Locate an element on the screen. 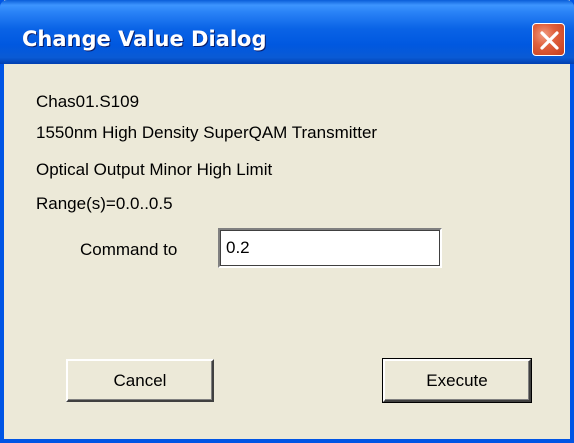  command-value-input is located at coordinates (330, 248).